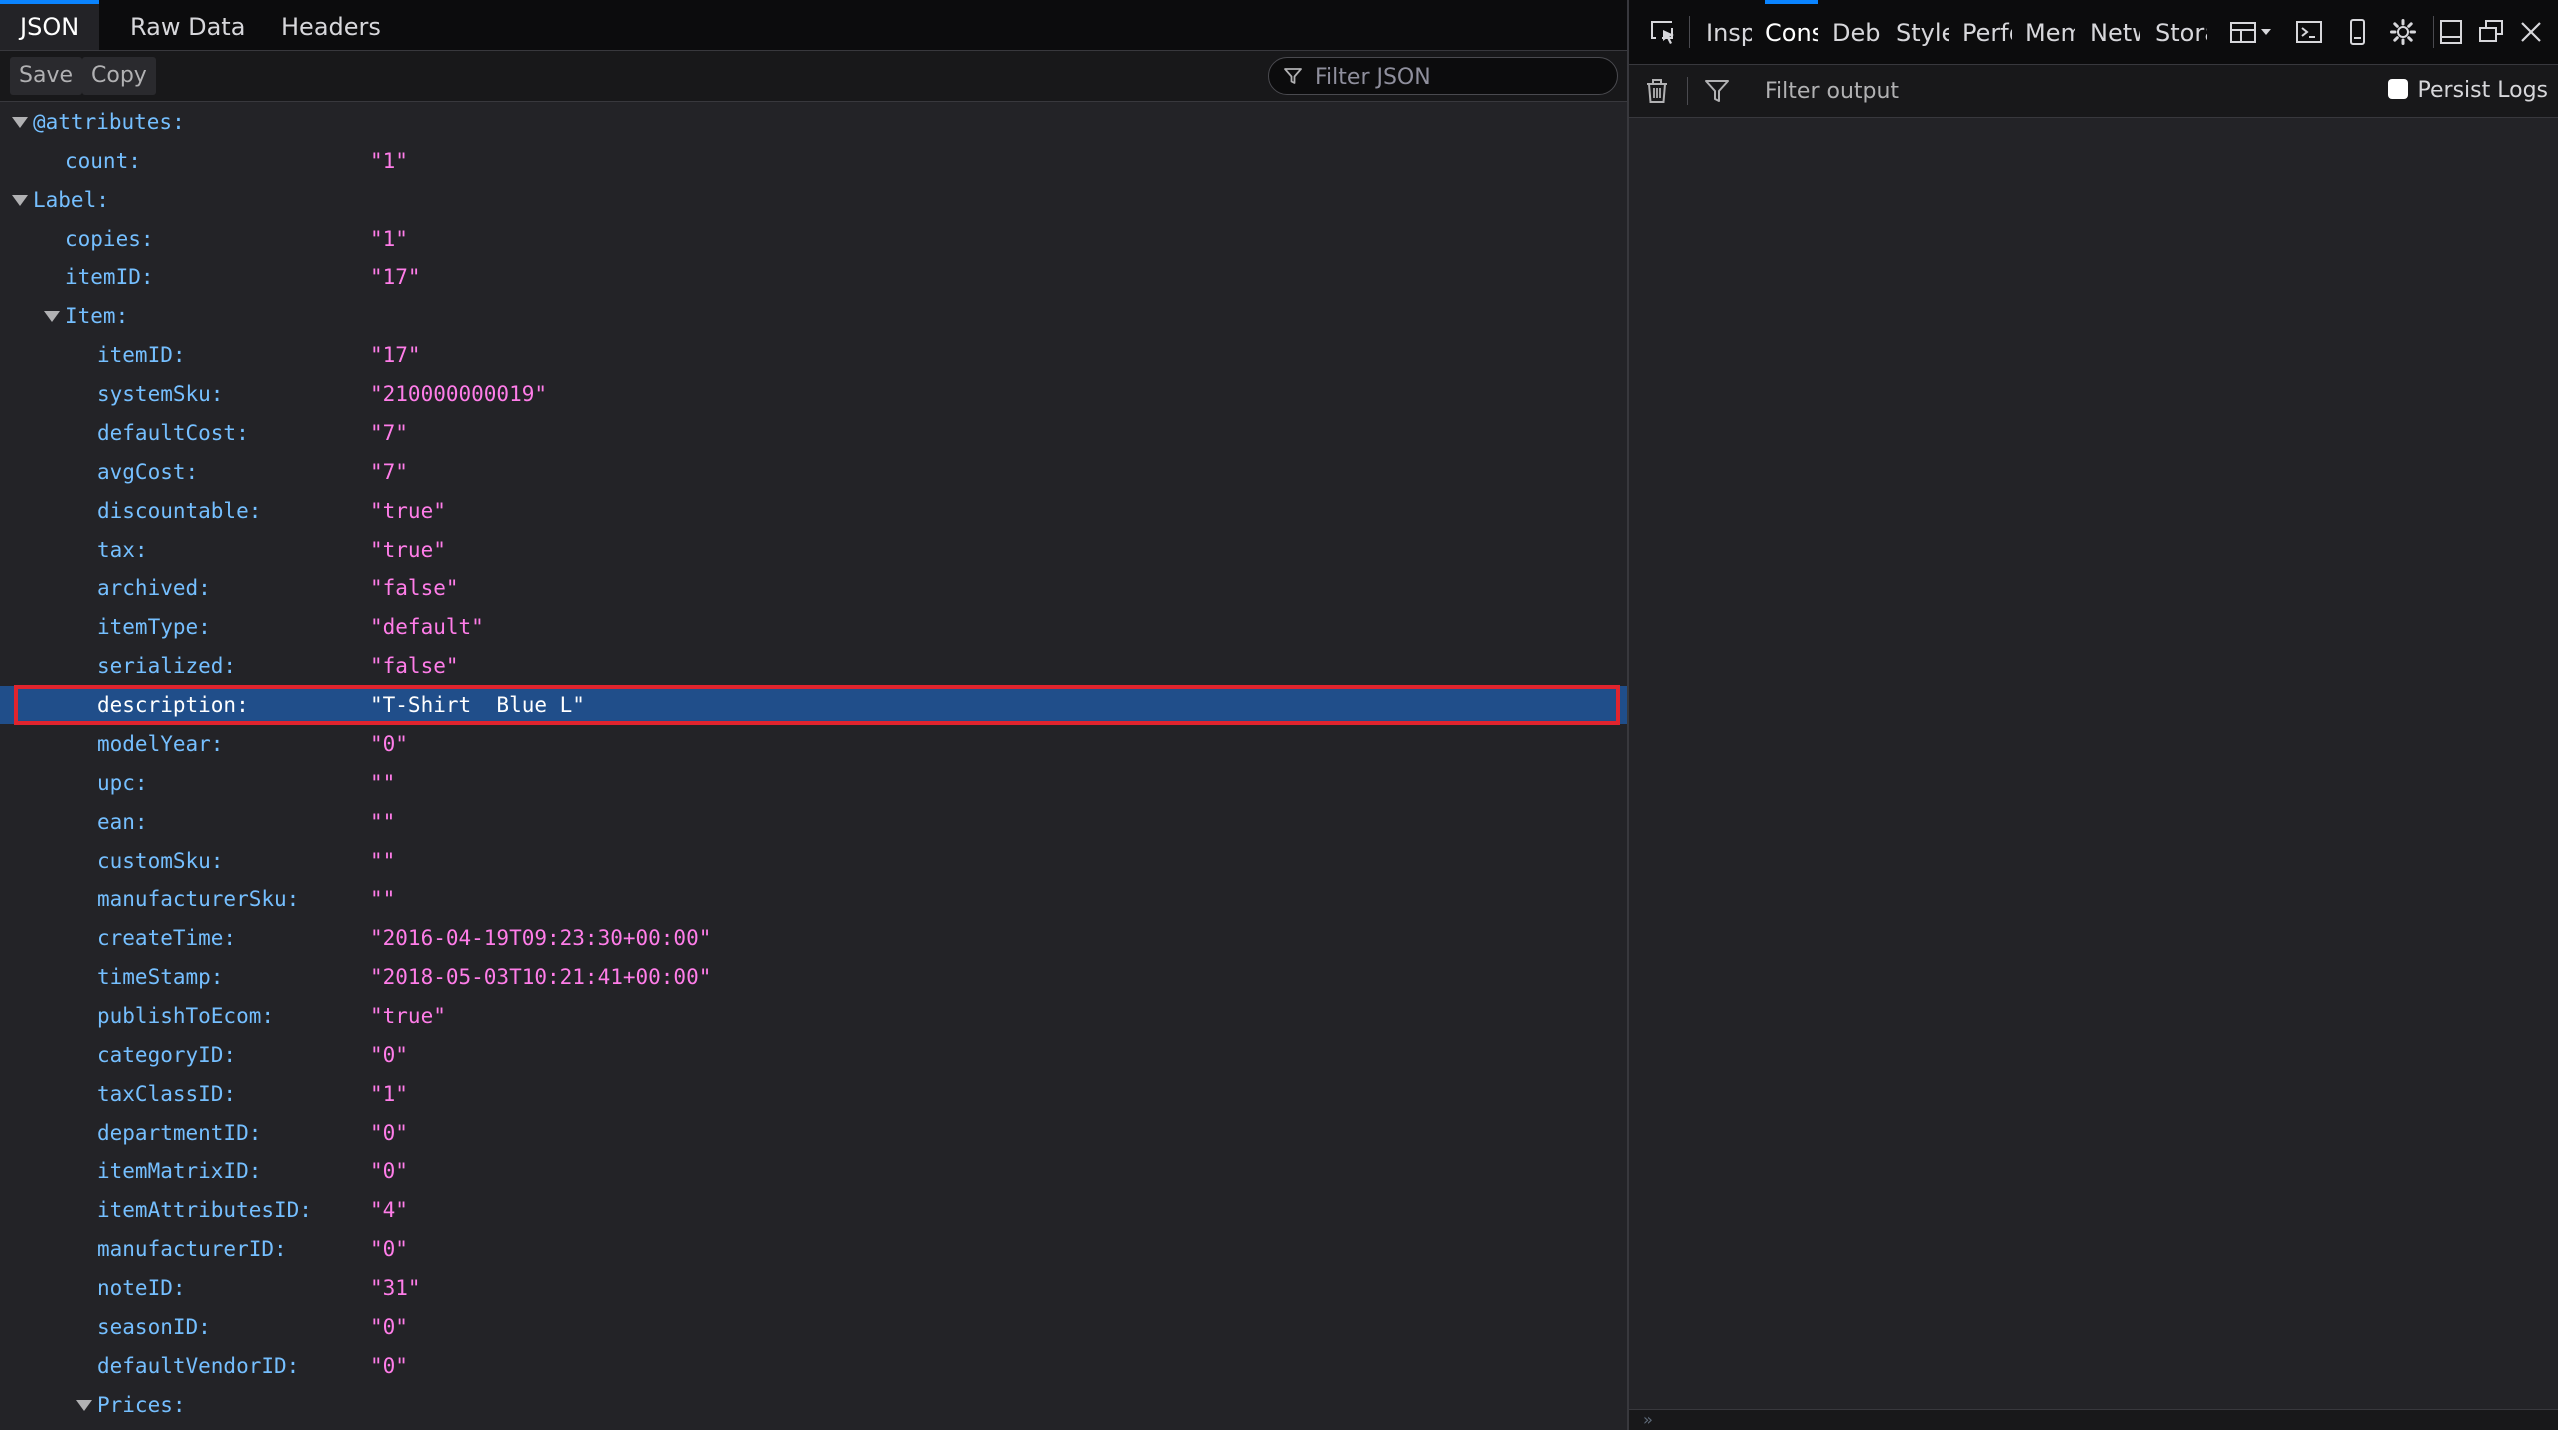 The height and width of the screenshot is (1430, 2558). What do you see at coordinates (331, 25) in the screenshot?
I see `tab-headers: Headers` at bounding box center [331, 25].